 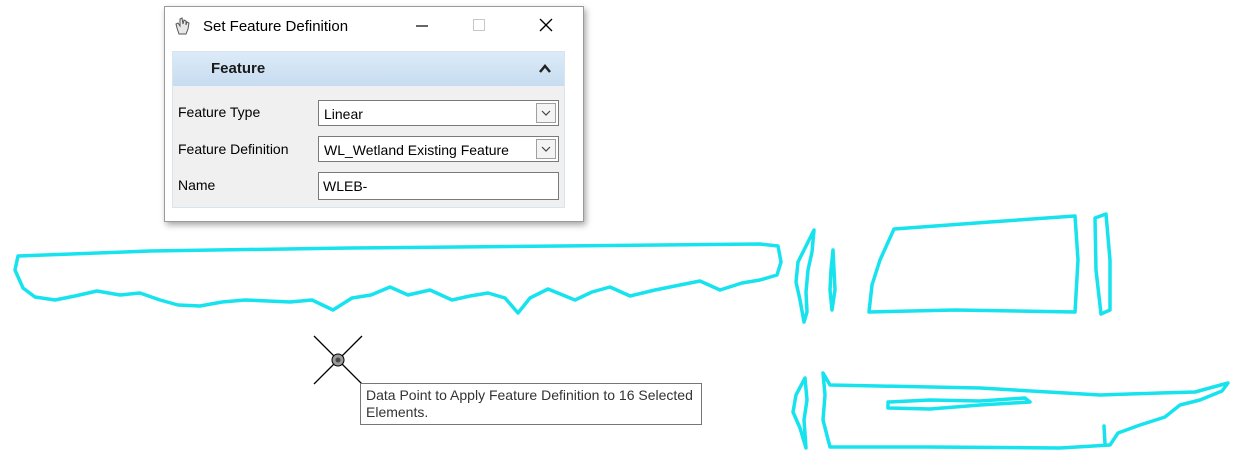 I want to click on feature-type-label: Feature Type, so click(x=219, y=112).